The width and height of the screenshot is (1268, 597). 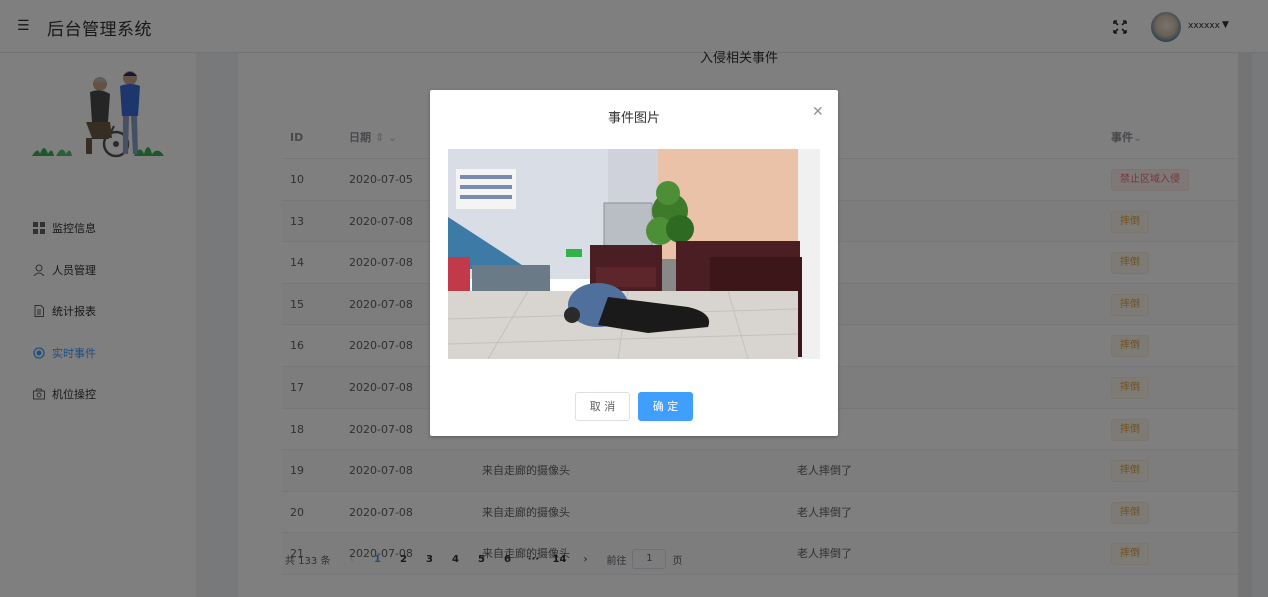 What do you see at coordinates (818, 112) in the screenshot?
I see `close-icon: ✕` at bounding box center [818, 112].